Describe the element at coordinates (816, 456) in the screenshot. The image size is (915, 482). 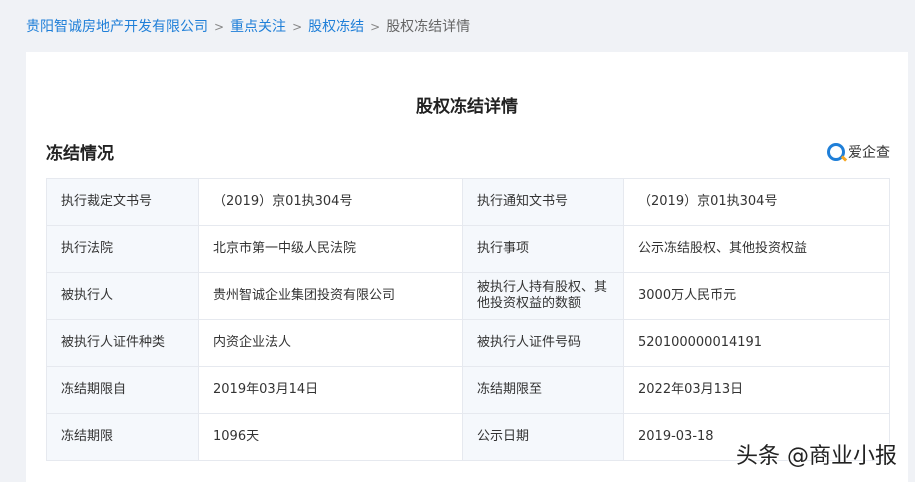
I see `watermark: 头条 @商业小报` at that location.